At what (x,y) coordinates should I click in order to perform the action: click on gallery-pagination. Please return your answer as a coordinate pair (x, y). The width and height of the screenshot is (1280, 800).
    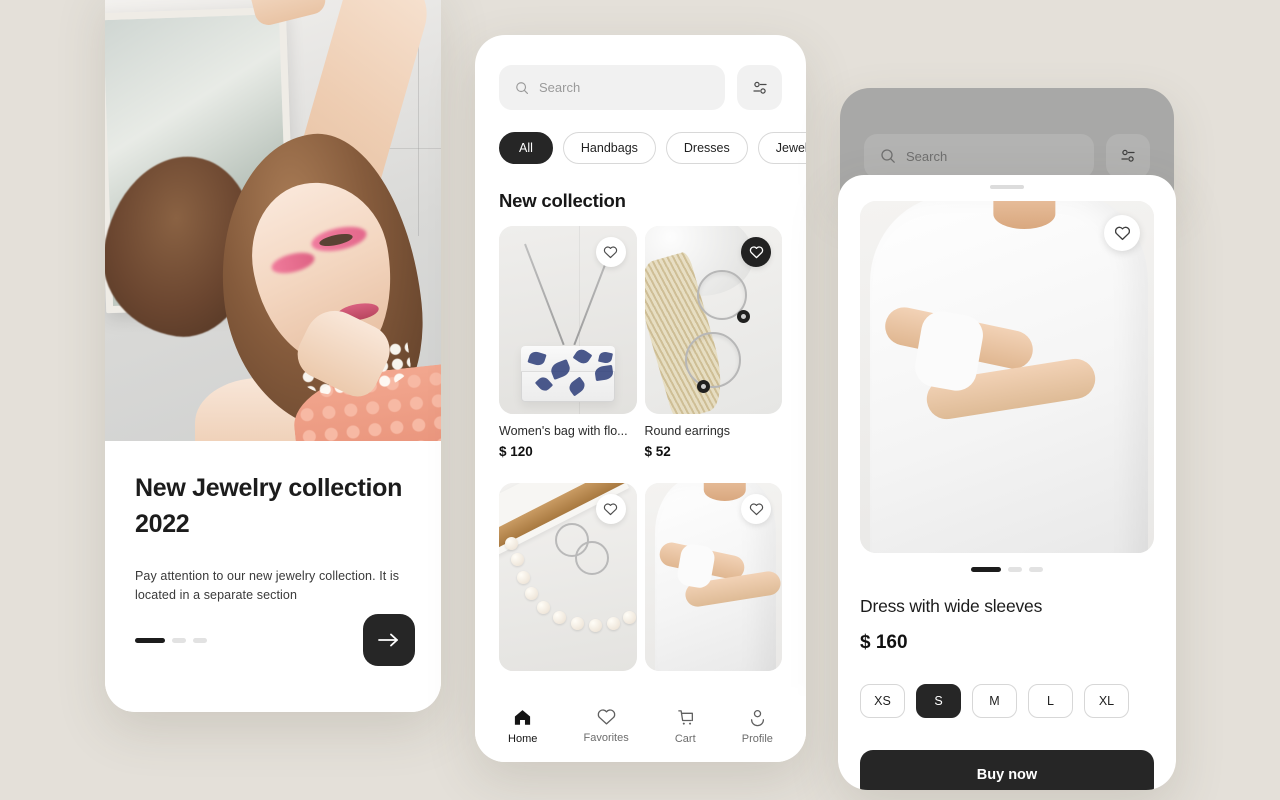
    Looking at the image, I should click on (1007, 569).